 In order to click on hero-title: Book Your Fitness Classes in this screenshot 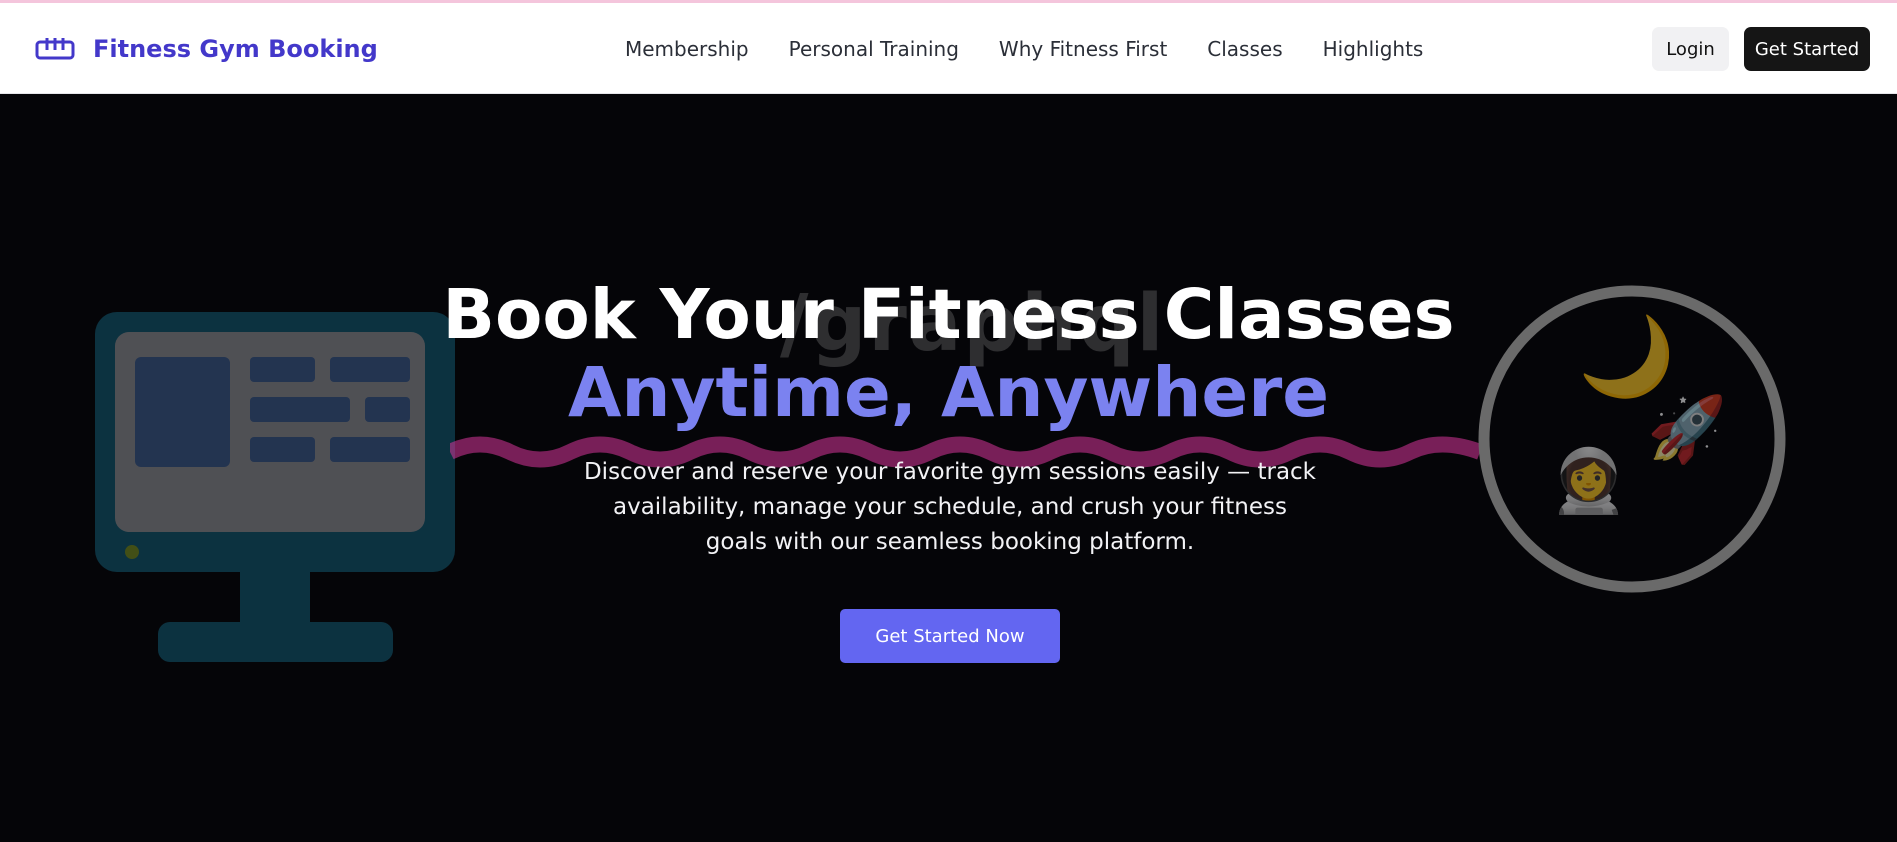, I will do `click(948, 315)`.